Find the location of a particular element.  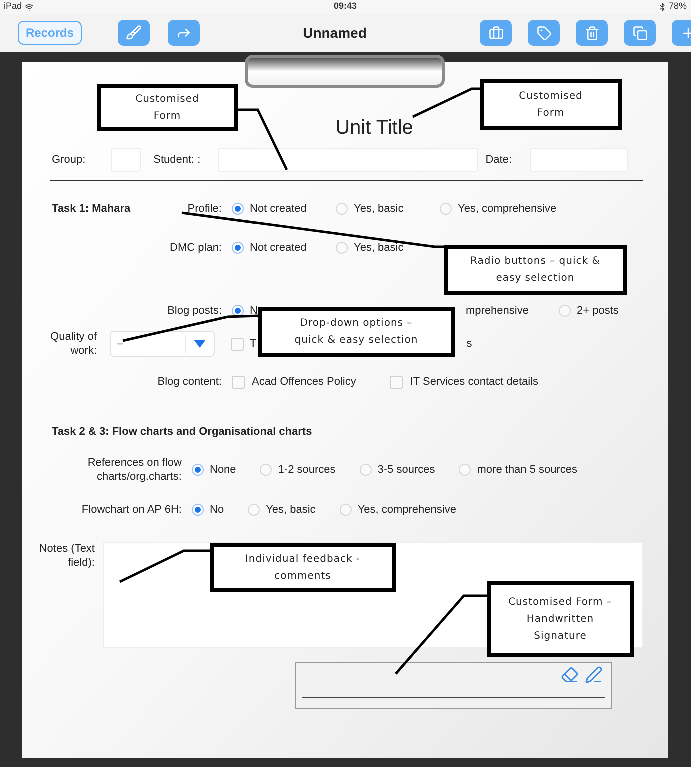

briefcase-button is located at coordinates (496, 33).